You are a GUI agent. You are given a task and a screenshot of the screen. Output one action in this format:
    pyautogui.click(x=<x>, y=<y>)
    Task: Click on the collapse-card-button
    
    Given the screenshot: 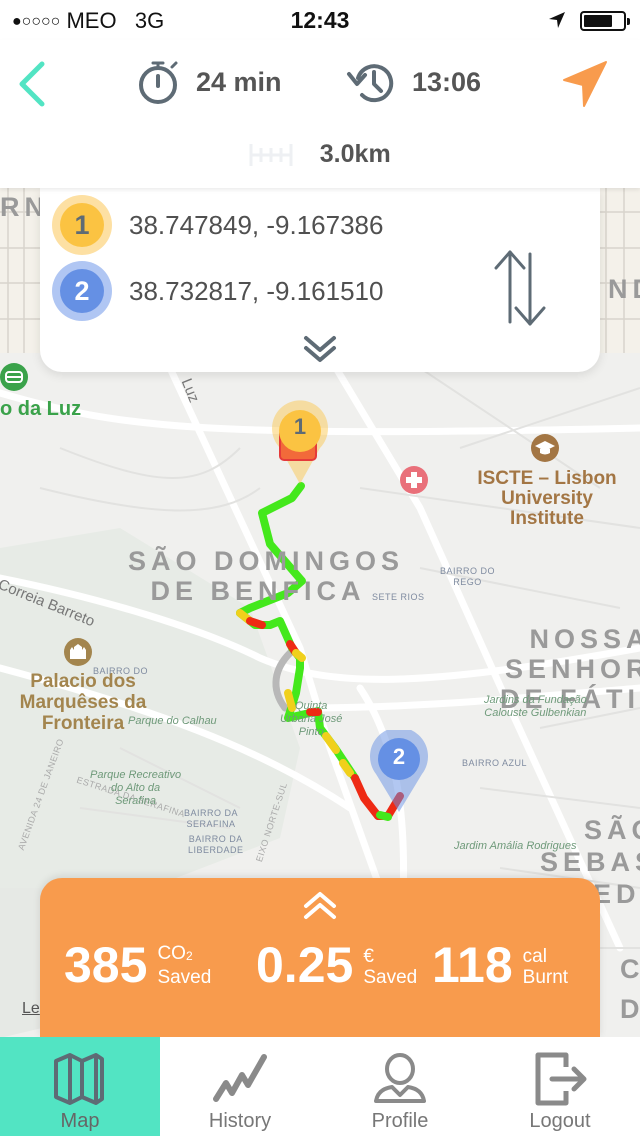 What is the action you would take?
    pyautogui.click(x=320, y=349)
    